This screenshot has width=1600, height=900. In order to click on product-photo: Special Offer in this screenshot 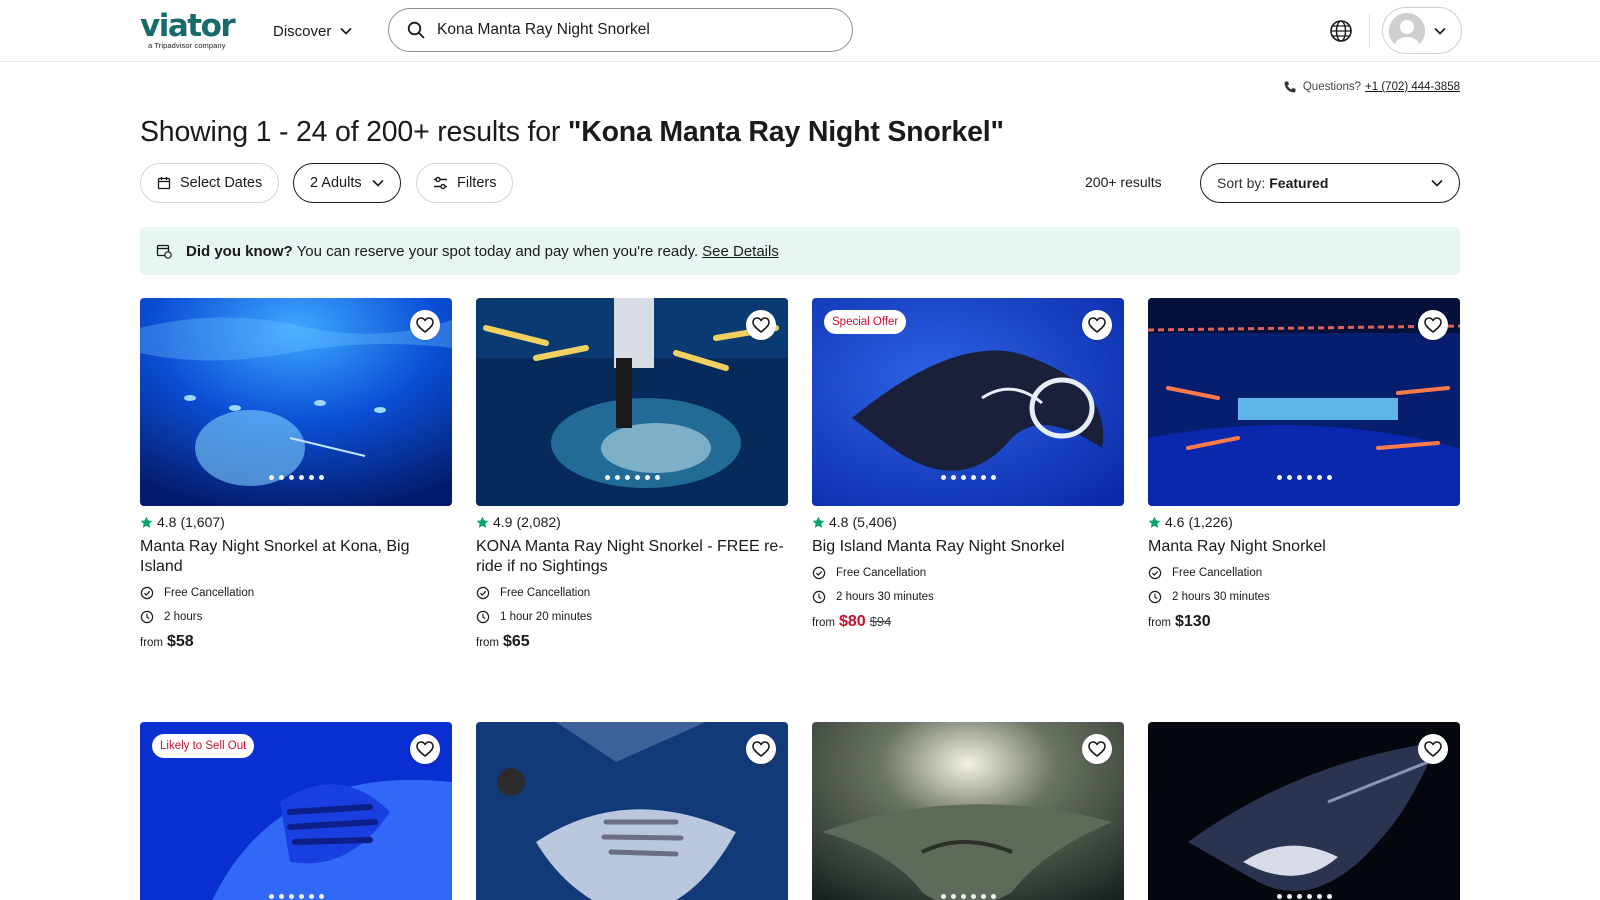, I will do `click(968, 402)`.